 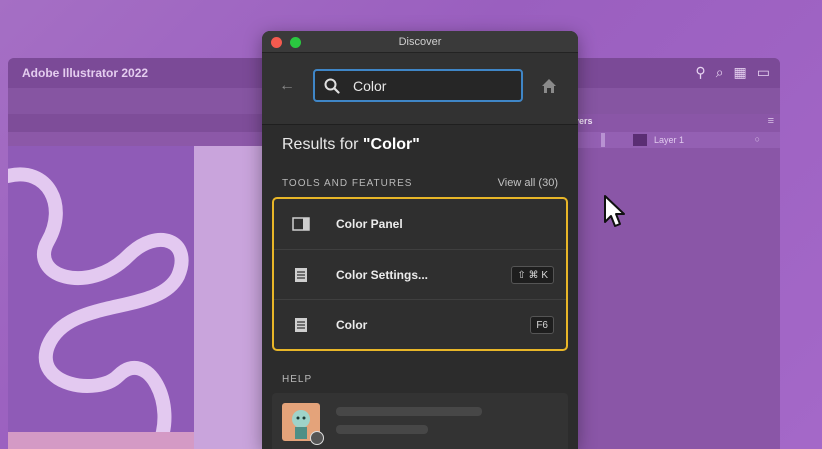 I want to click on results-query: "Color", so click(x=391, y=144).